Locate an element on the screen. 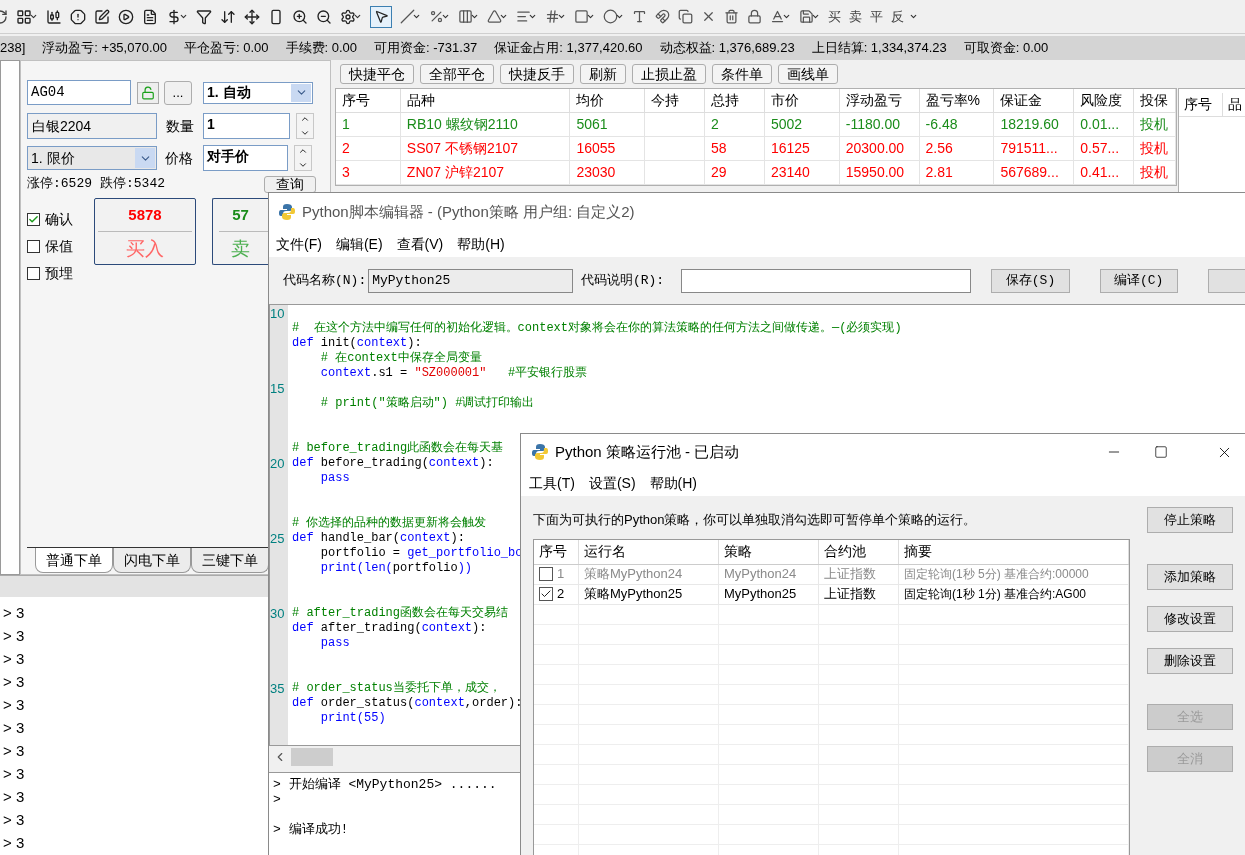 Image resolution: width=1245 pixels, height=855 pixels. toolbar-text-button: 卖 is located at coordinates (855, 16).